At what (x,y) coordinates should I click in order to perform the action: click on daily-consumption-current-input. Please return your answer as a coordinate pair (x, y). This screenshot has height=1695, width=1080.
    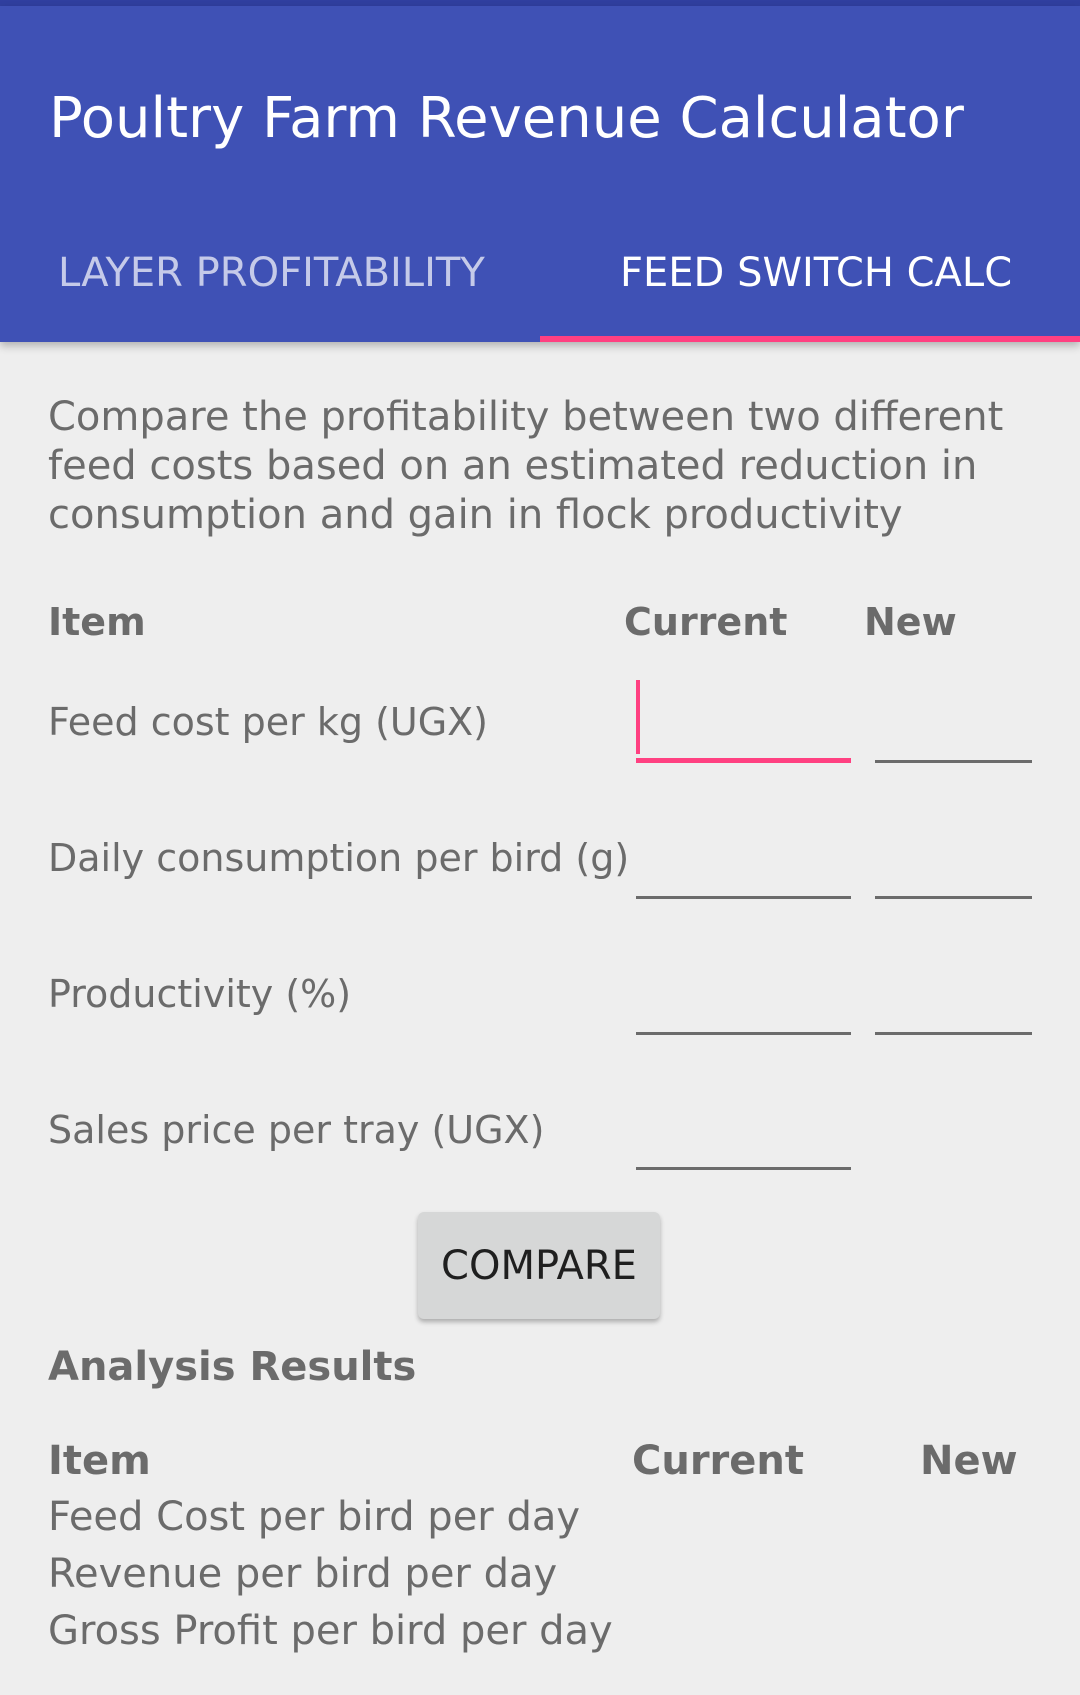
    Looking at the image, I should click on (743, 872).